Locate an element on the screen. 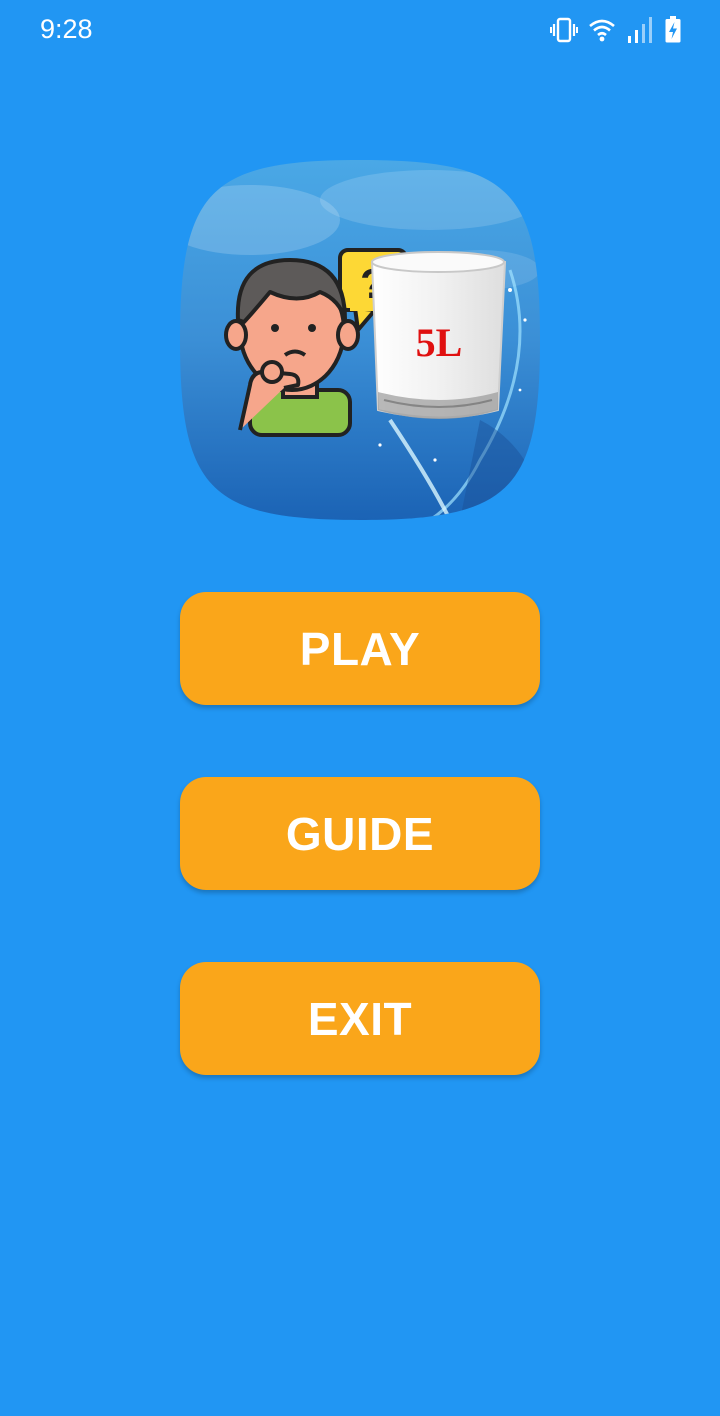  wifi-icon is located at coordinates (602, 32).